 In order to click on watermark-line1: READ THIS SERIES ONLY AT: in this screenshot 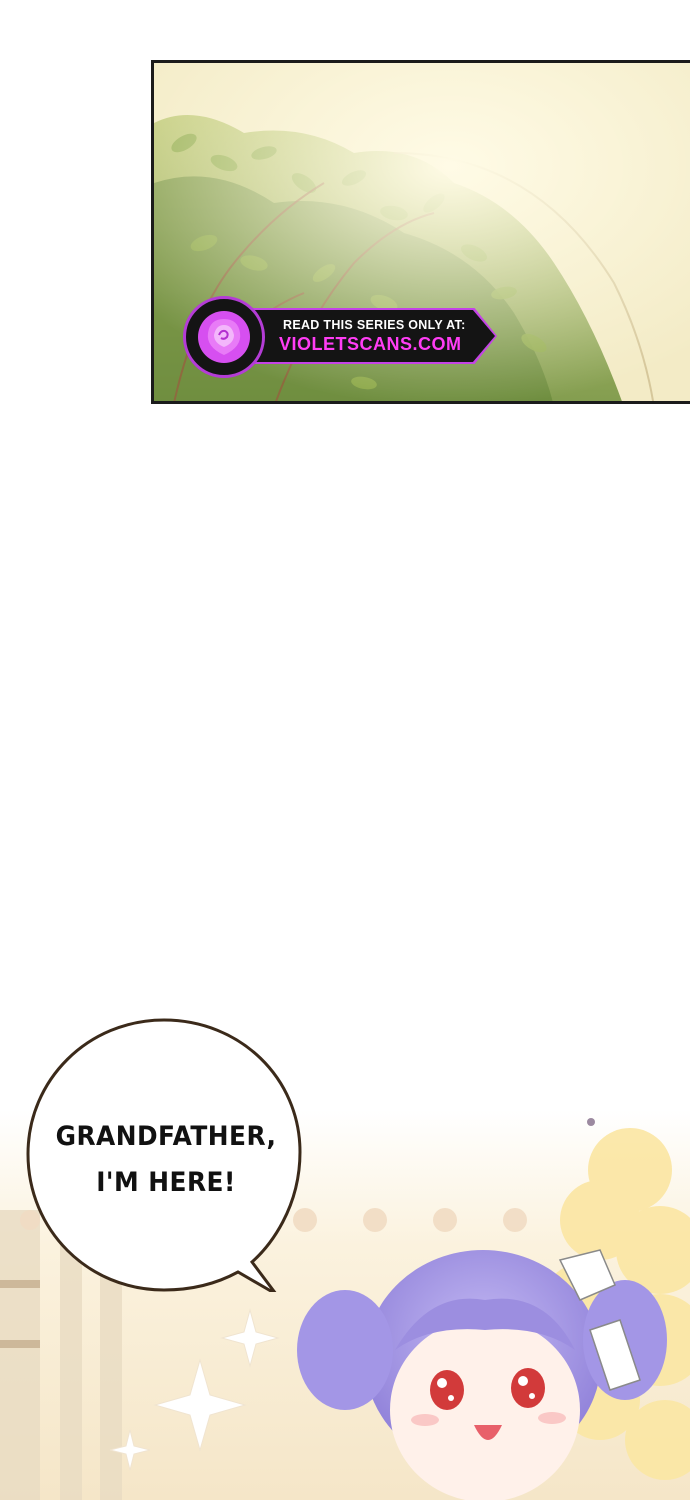, I will do `click(374, 325)`.